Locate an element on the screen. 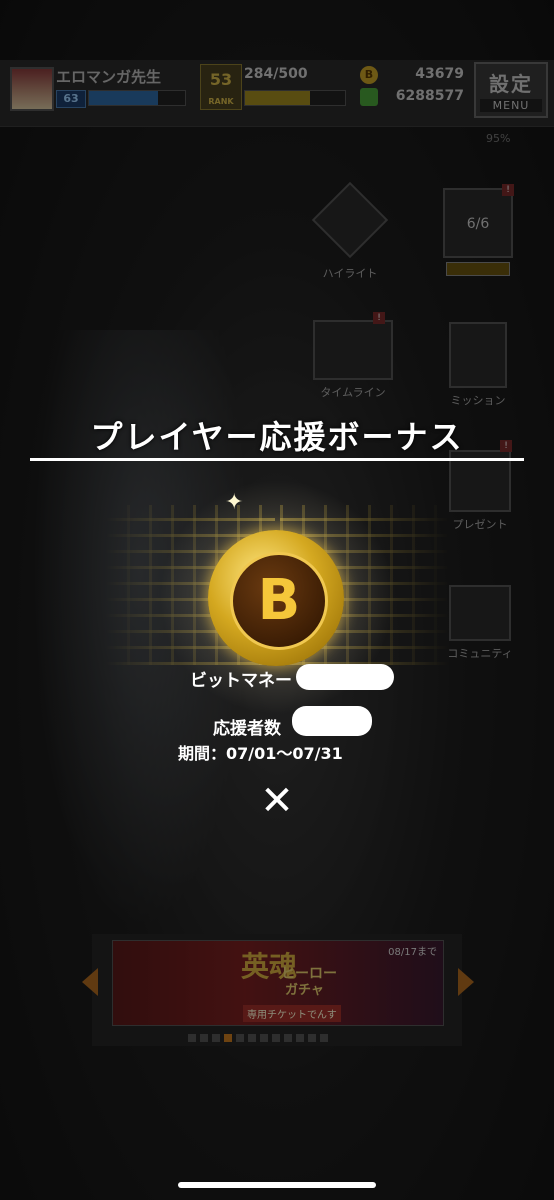 Image resolution: width=554 pixels, height=1200 pixels. supporters-count-redaction is located at coordinates (332, 721).